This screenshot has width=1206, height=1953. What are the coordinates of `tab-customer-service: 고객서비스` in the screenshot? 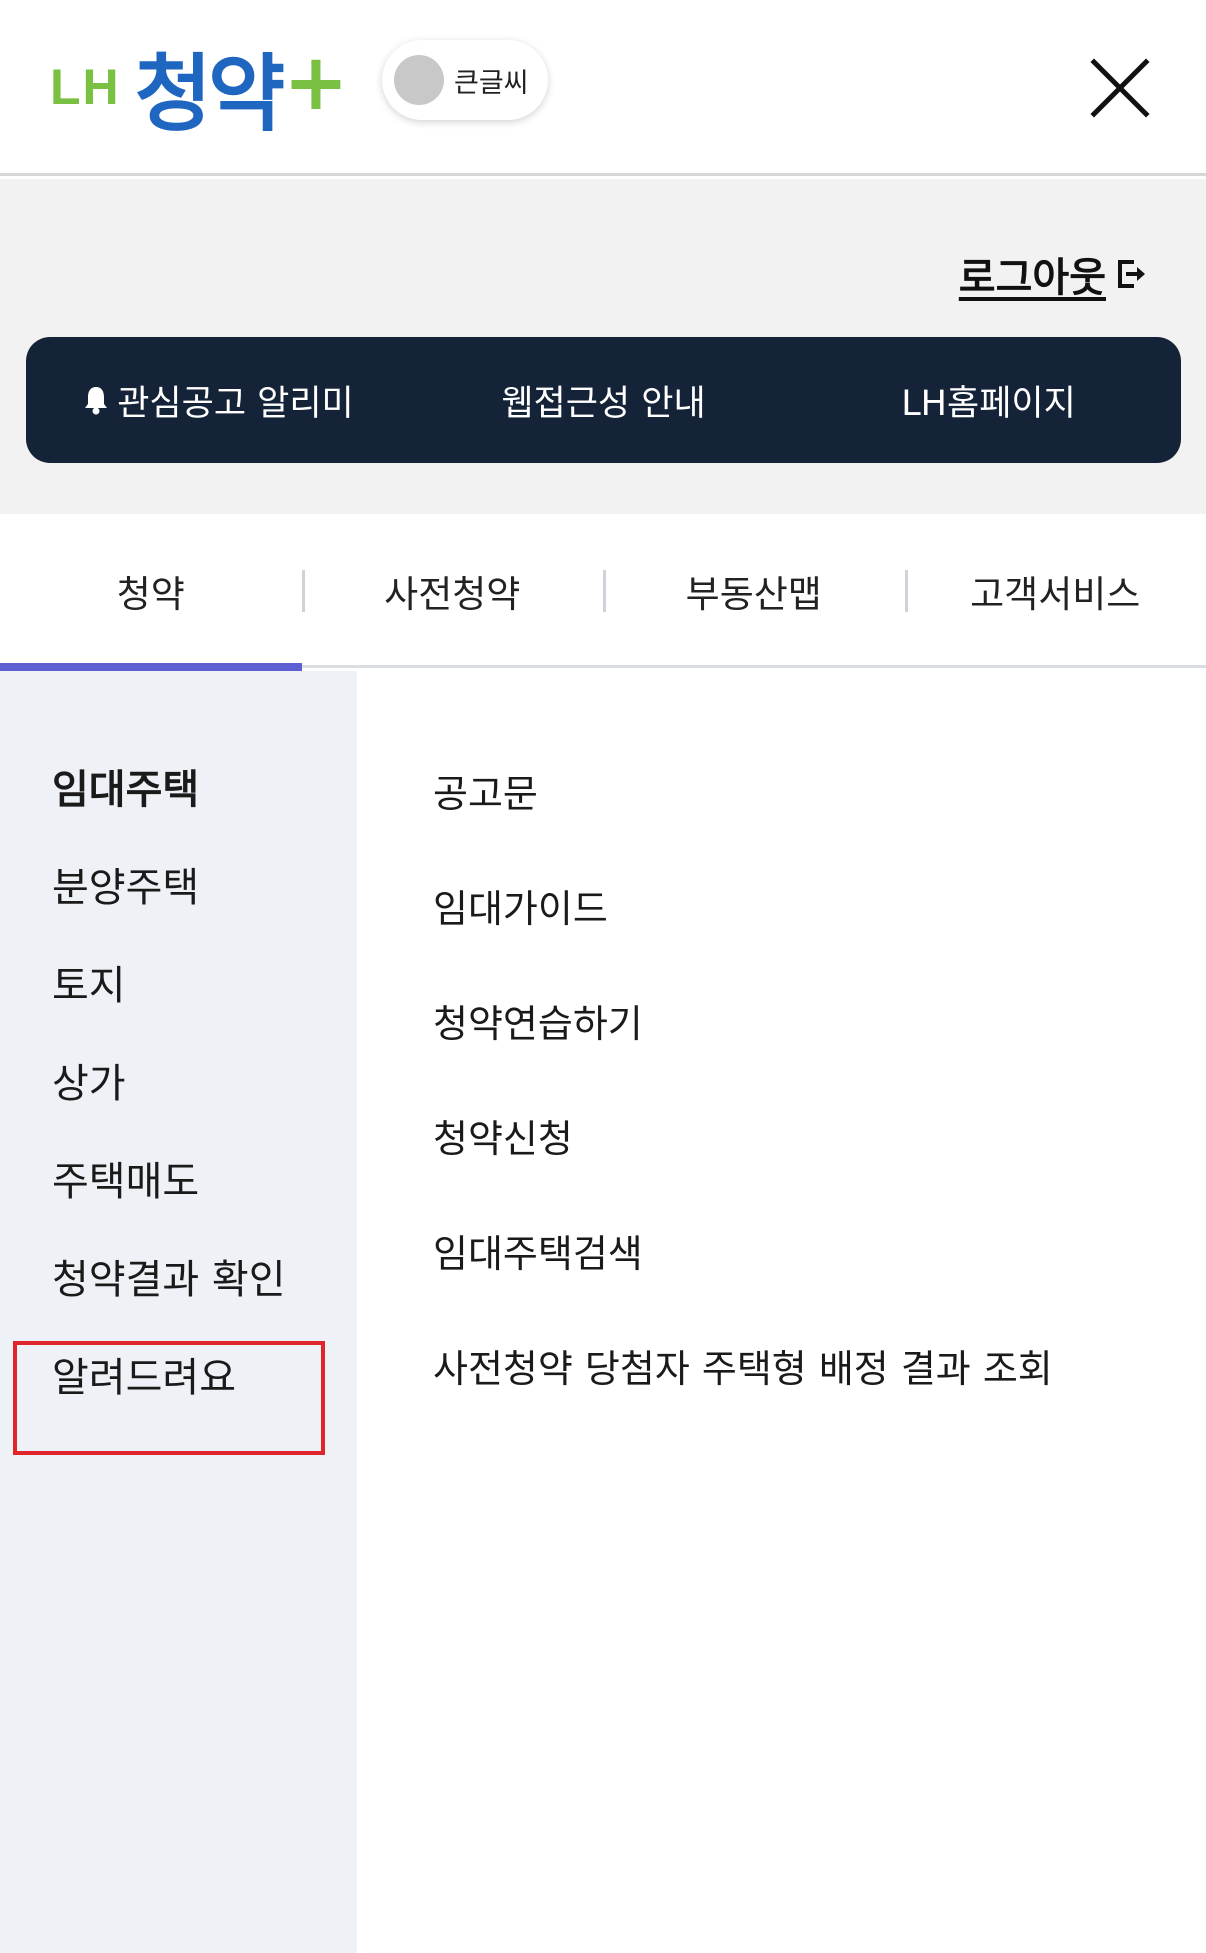 It's located at (1055, 591).